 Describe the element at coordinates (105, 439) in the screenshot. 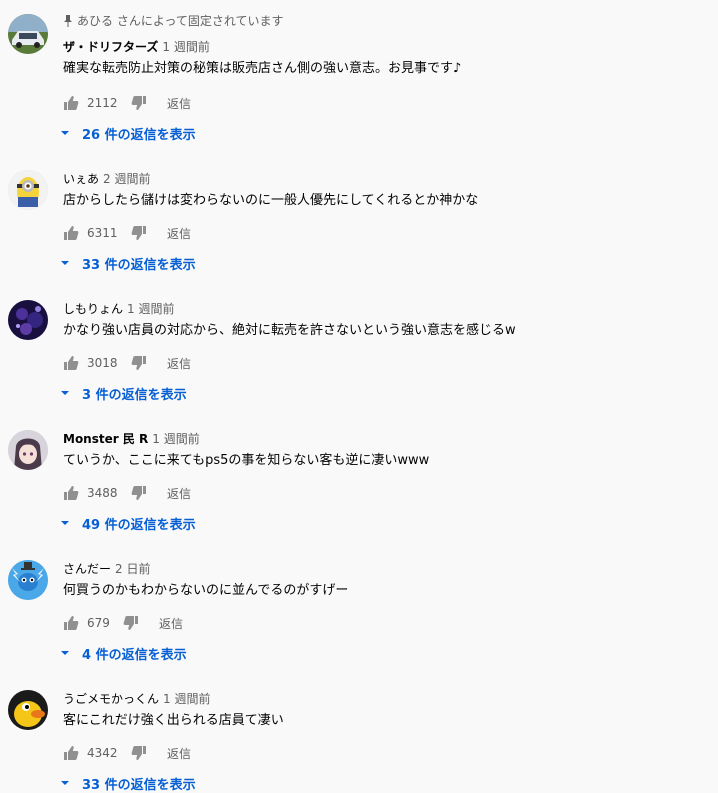

I see `comment-author: Monster 民 R` at that location.